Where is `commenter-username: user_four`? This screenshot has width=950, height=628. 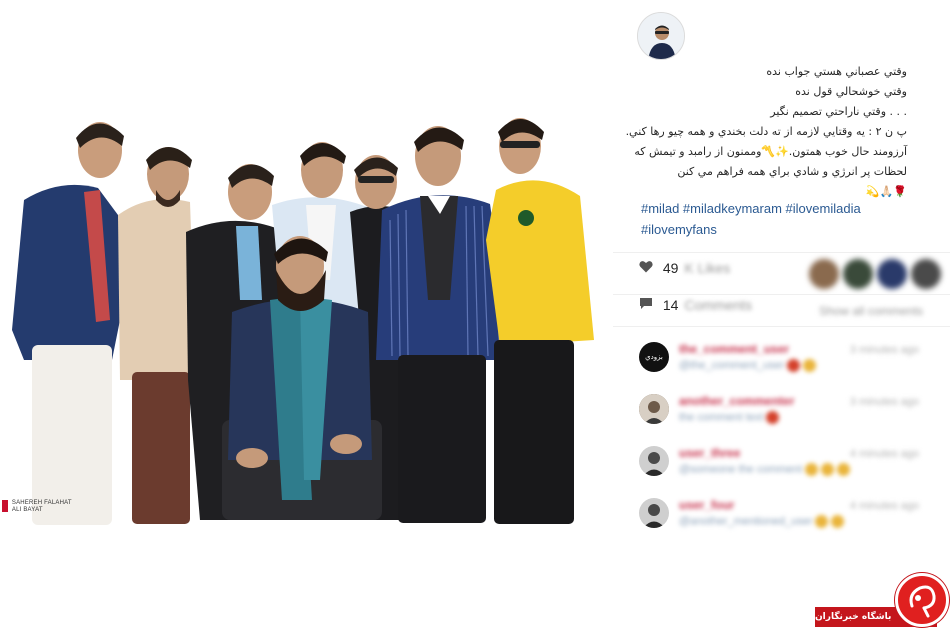 commenter-username: user_four is located at coordinates (706, 505).